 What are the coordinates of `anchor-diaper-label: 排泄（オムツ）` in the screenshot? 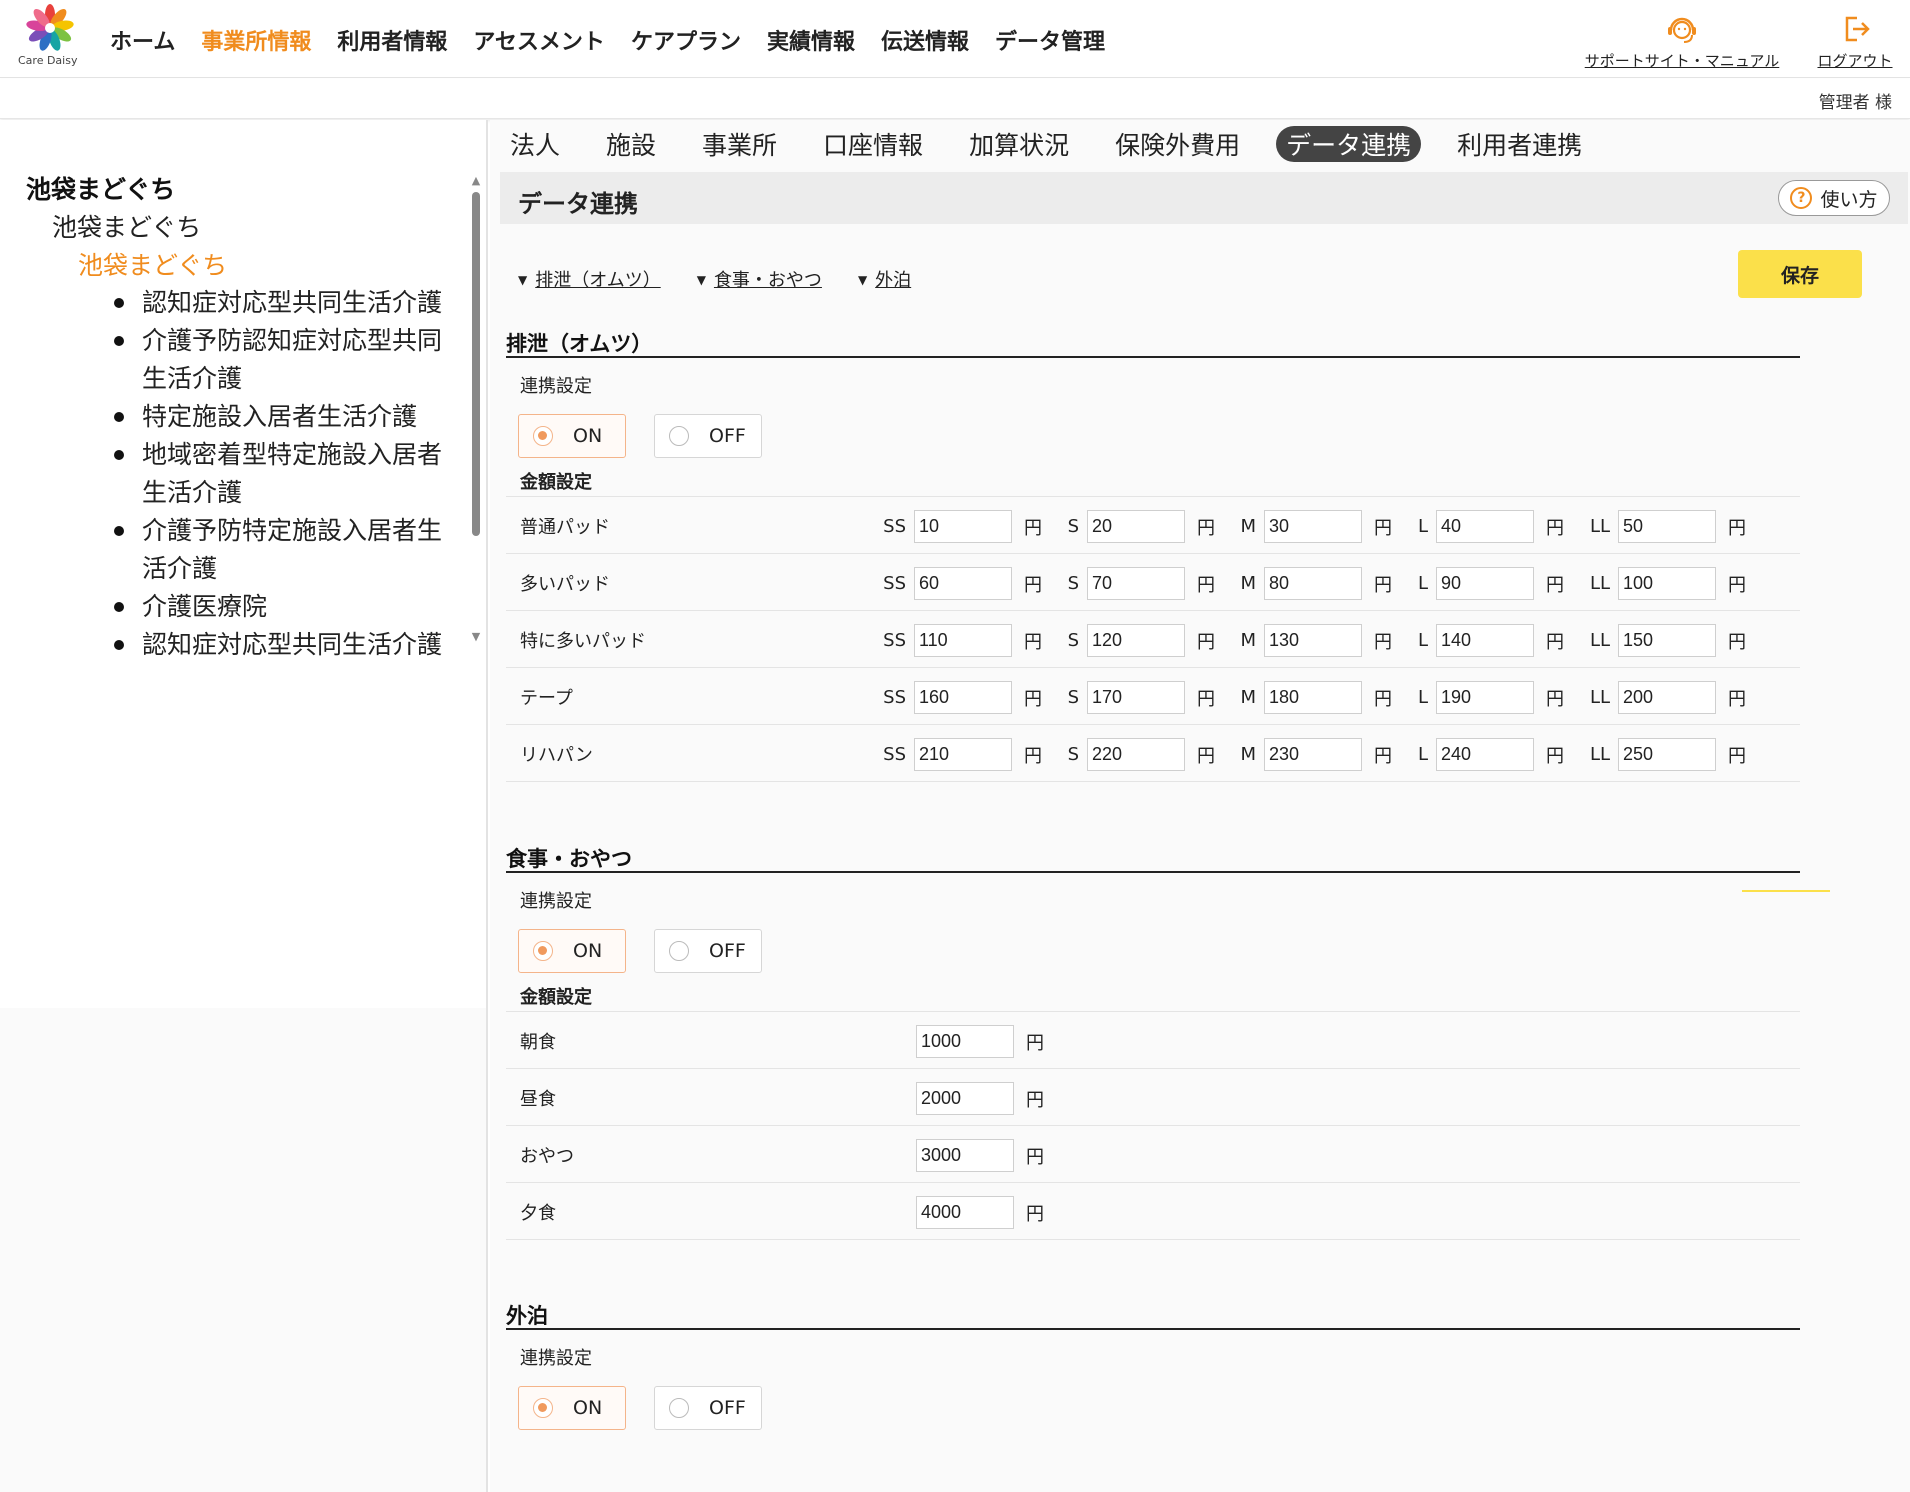 It's located at (598, 280).